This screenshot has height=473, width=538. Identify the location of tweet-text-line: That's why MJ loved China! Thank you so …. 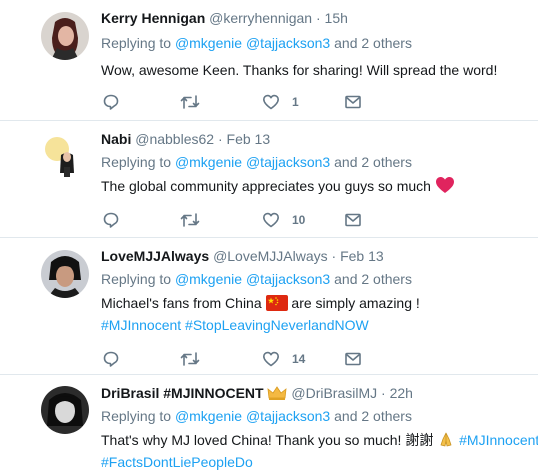
(319, 440).